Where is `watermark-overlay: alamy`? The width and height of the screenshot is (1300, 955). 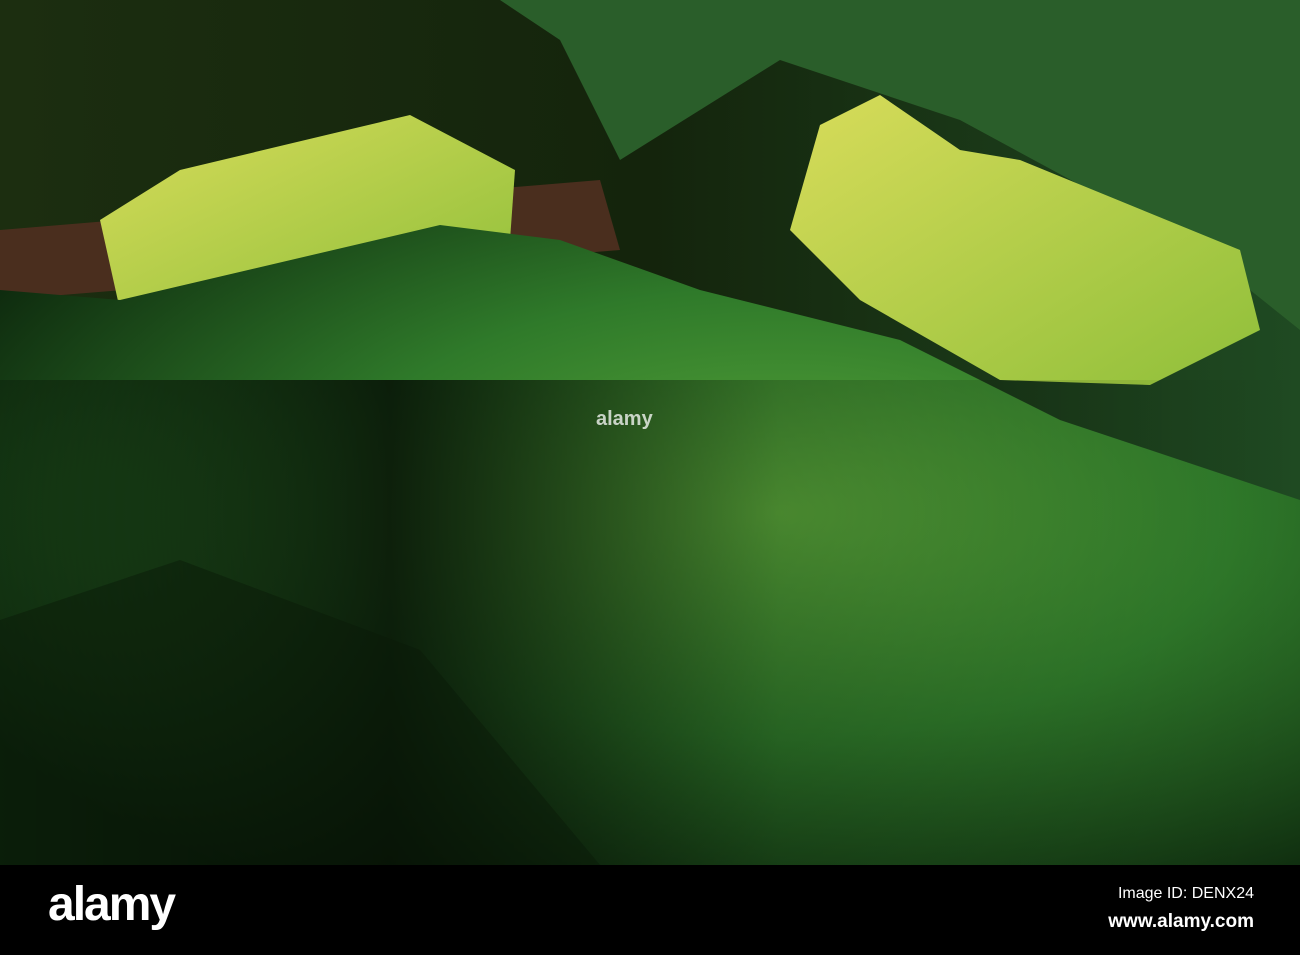
watermark-overlay: alamy is located at coordinates (624, 419).